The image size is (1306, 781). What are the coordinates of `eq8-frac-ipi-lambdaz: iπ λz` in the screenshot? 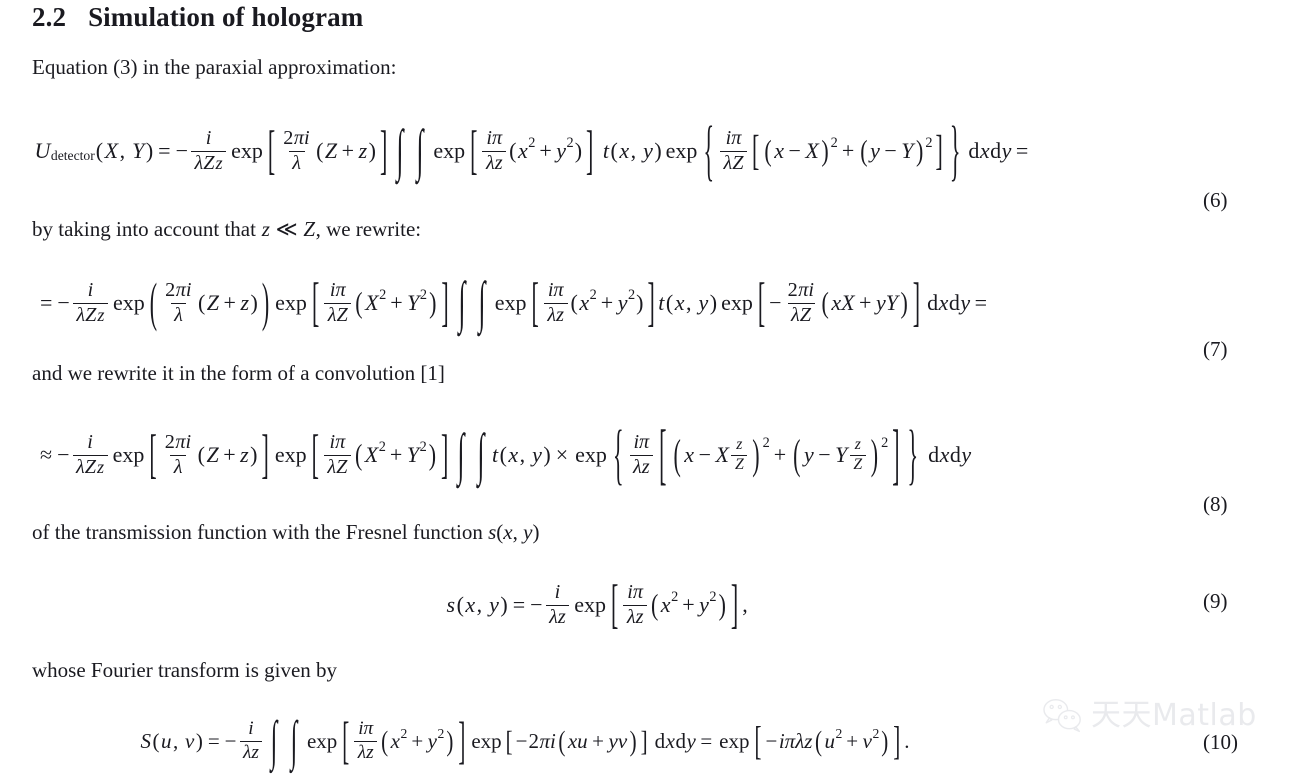 It's located at (641, 454).